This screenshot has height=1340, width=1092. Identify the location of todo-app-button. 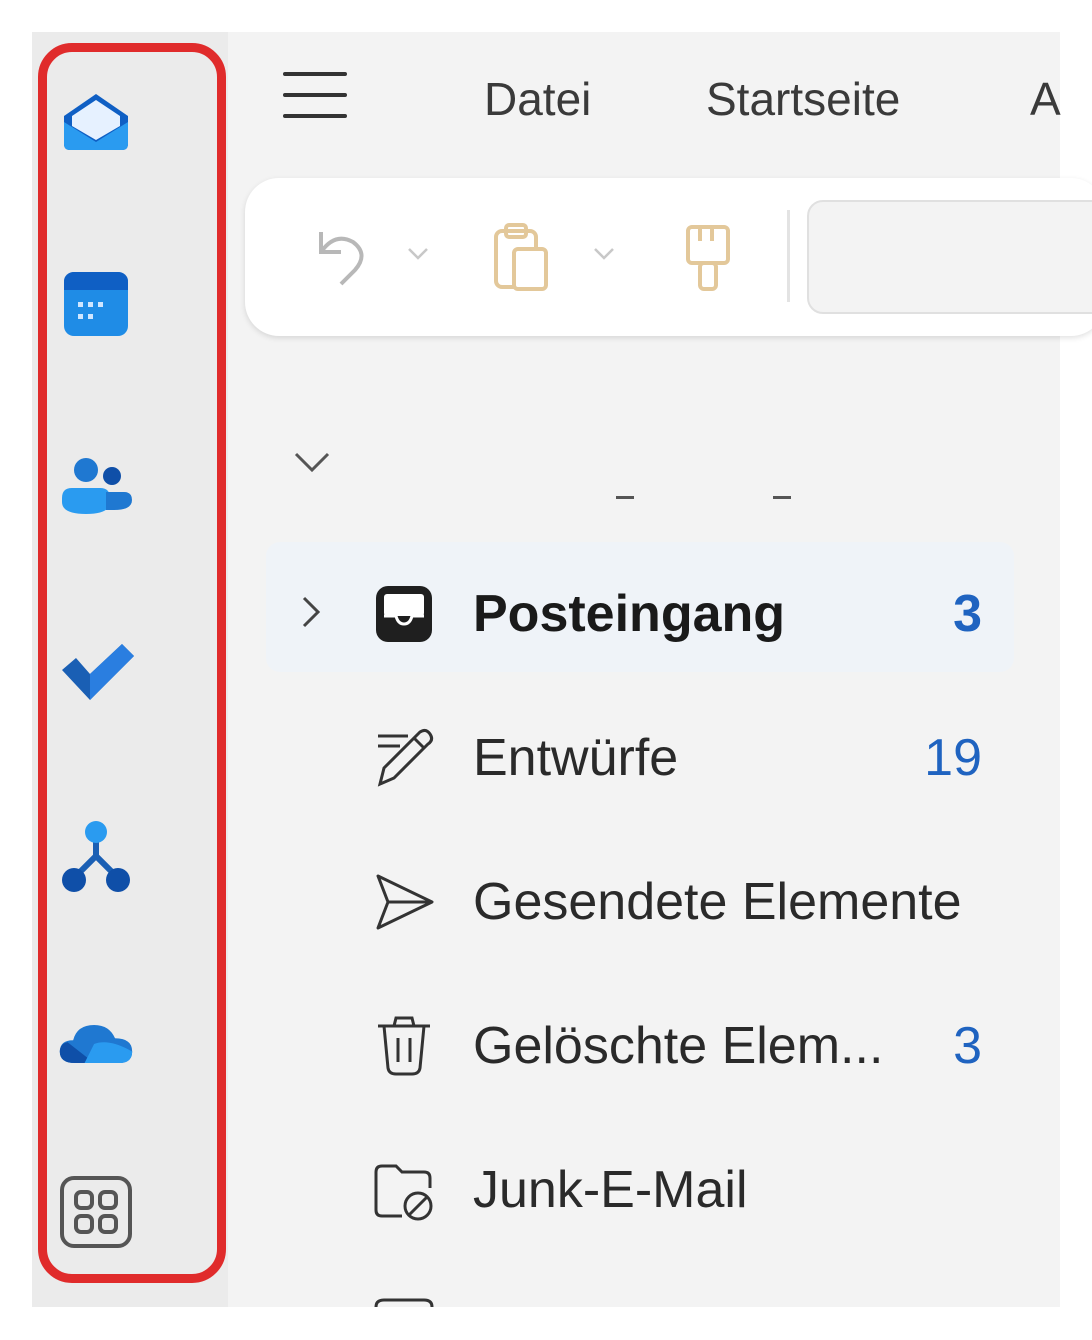
(96, 670).